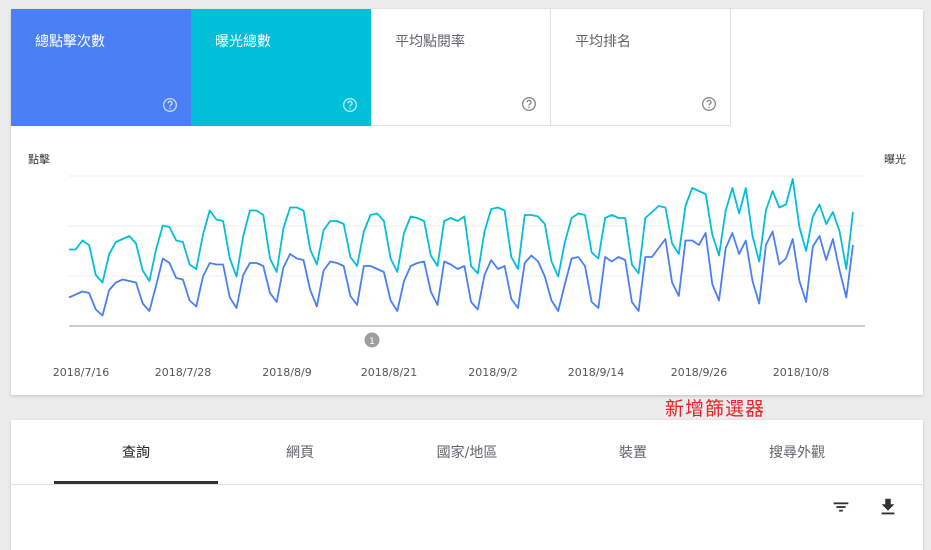  I want to click on x-tick-label: 2018/9/14, so click(596, 372).